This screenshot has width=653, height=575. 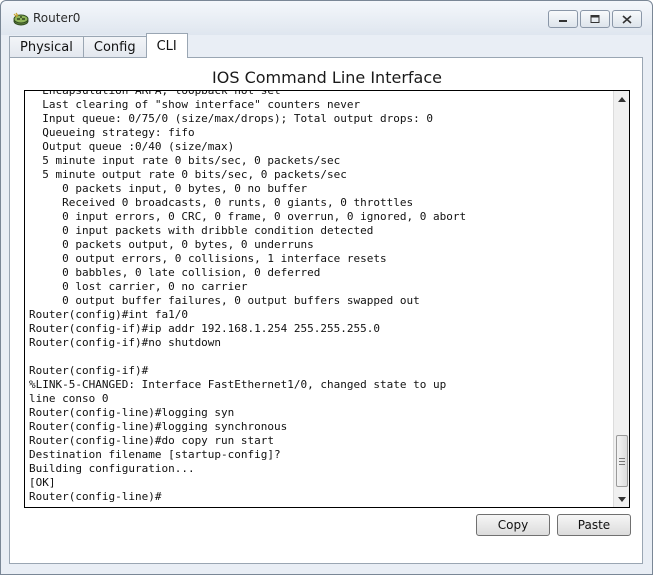 I want to click on window-controls, so click(x=595, y=19).